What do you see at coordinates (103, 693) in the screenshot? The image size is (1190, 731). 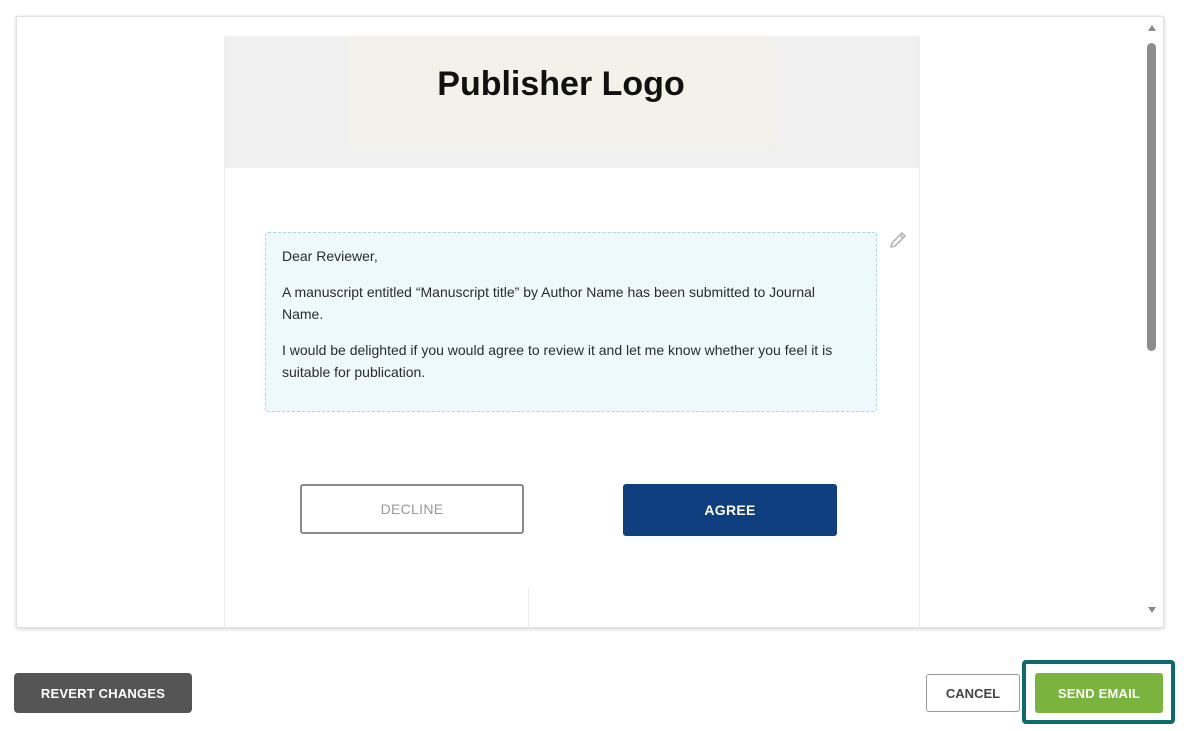 I see `revert-changes-button: REVERT CHANGES` at bounding box center [103, 693].